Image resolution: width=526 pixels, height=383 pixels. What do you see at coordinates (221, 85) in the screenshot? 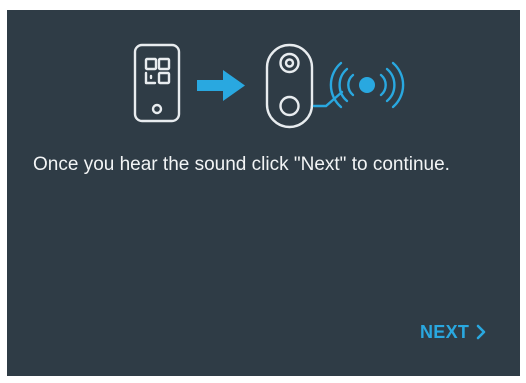
I see `arrow-right-icon` at bounding box center [221, 85].